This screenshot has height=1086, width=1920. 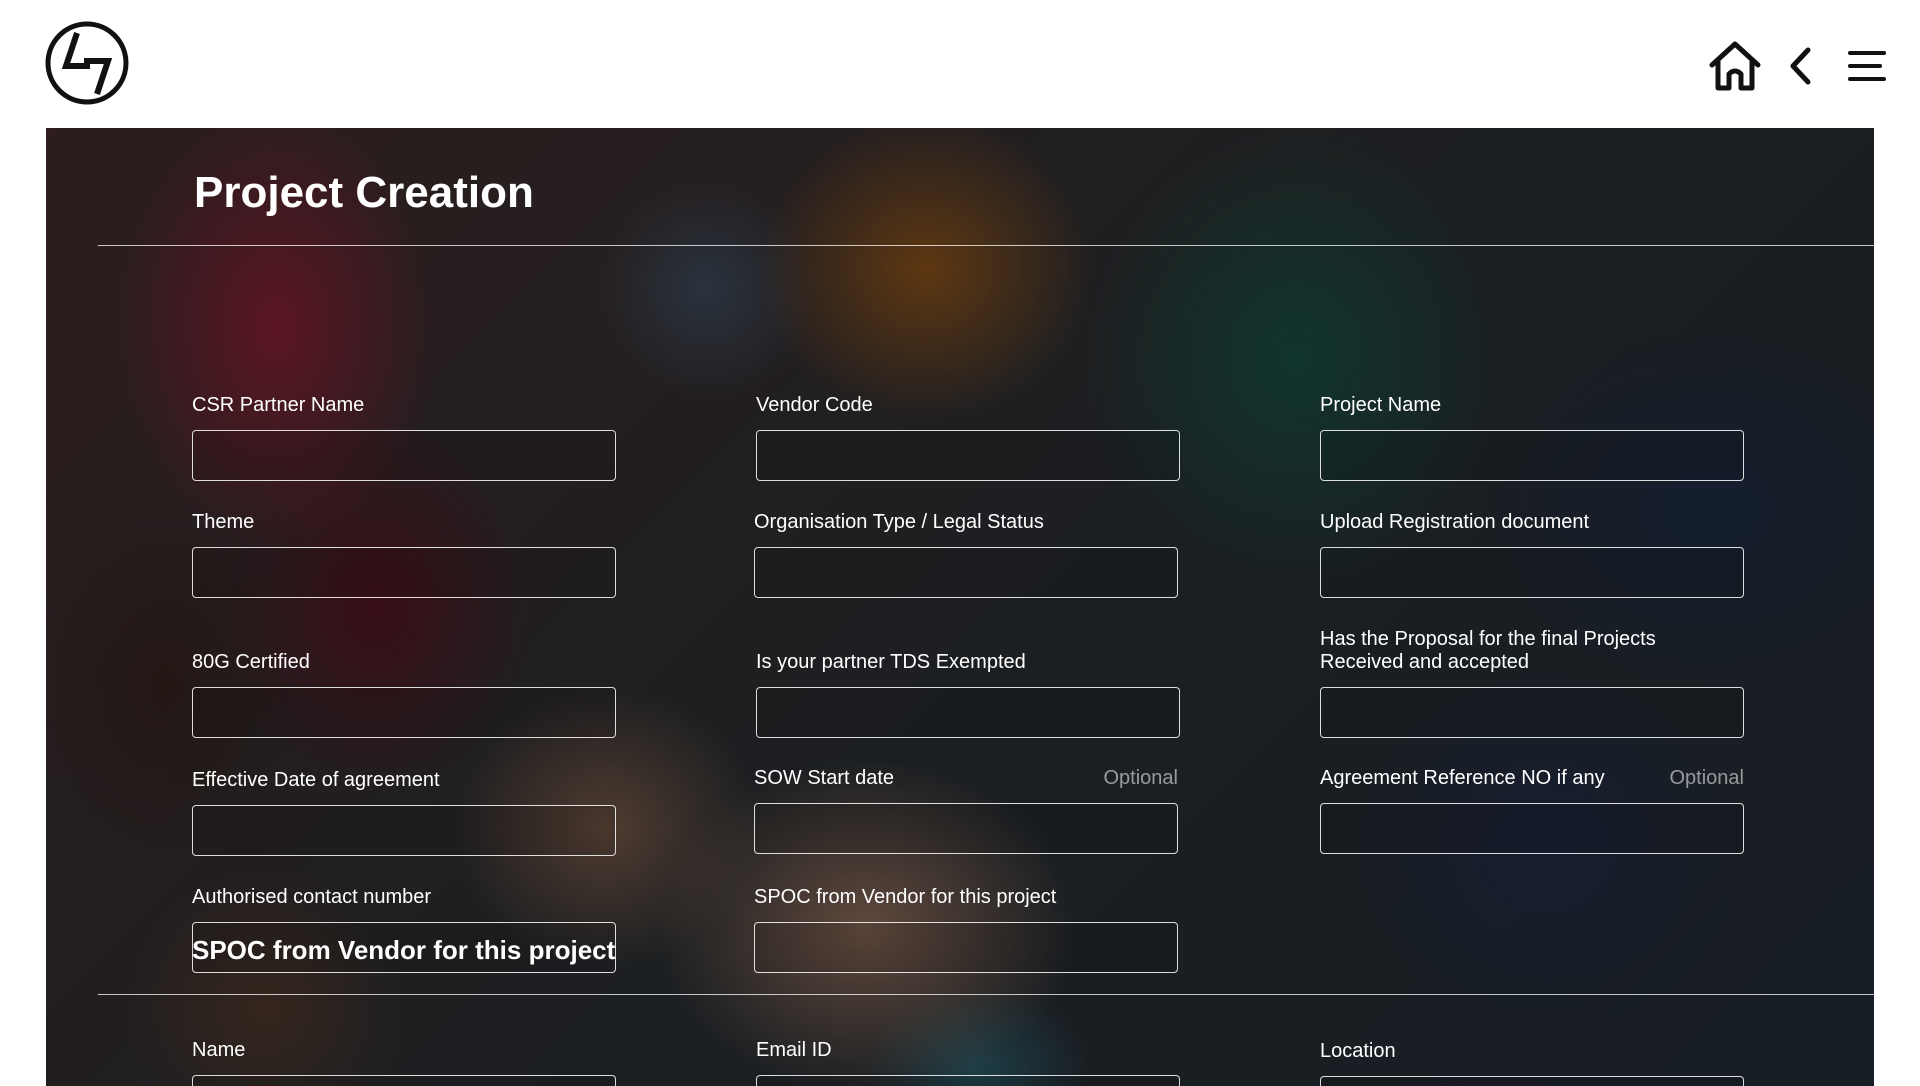 I want to click on effective-date-label: Effective Date of agreement, so click(x=316, y=780).